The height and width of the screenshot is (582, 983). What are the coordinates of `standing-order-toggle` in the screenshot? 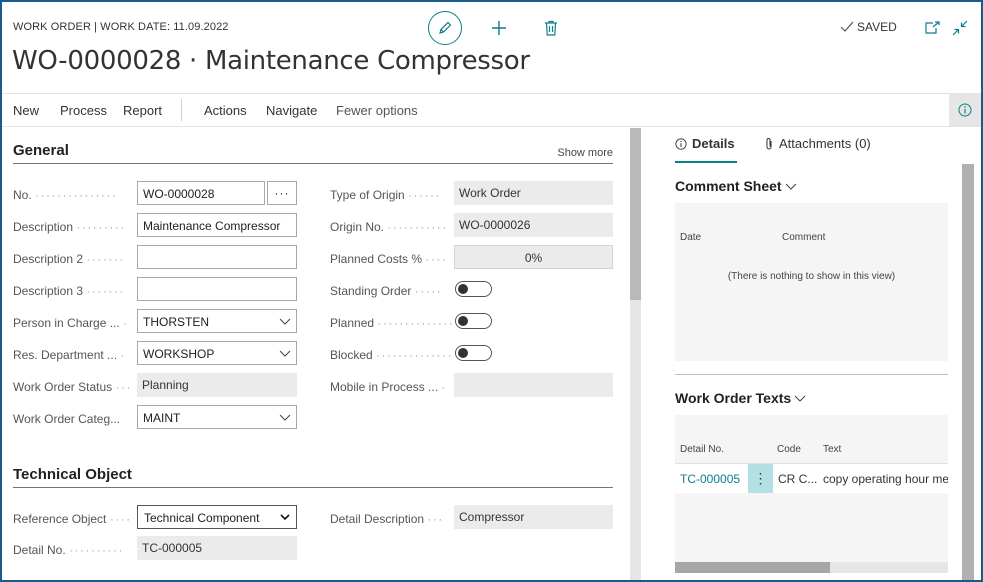 It's located at (473, 289).